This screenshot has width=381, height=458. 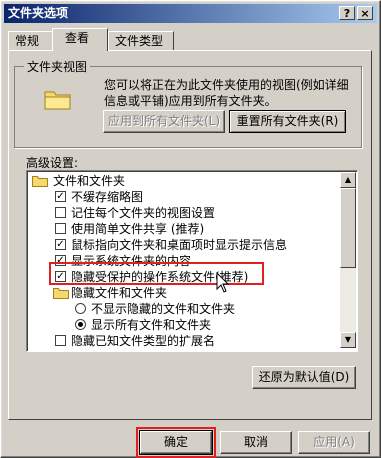 What do you see at coordinates (143, 213) in the screenshot?
I see `tree-item-label: 记住每个文件夹的视图设置` at bounding box center [143, 213].